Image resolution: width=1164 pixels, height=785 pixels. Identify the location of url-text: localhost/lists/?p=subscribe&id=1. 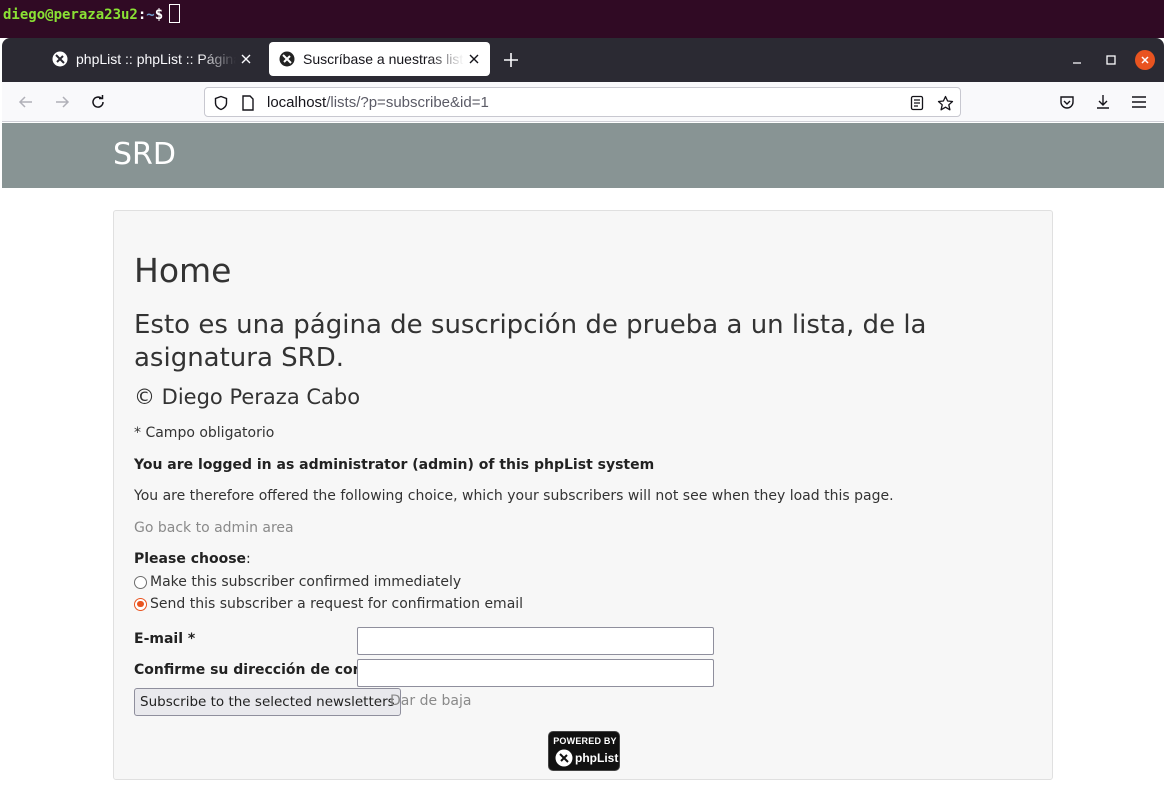
(378, 102).